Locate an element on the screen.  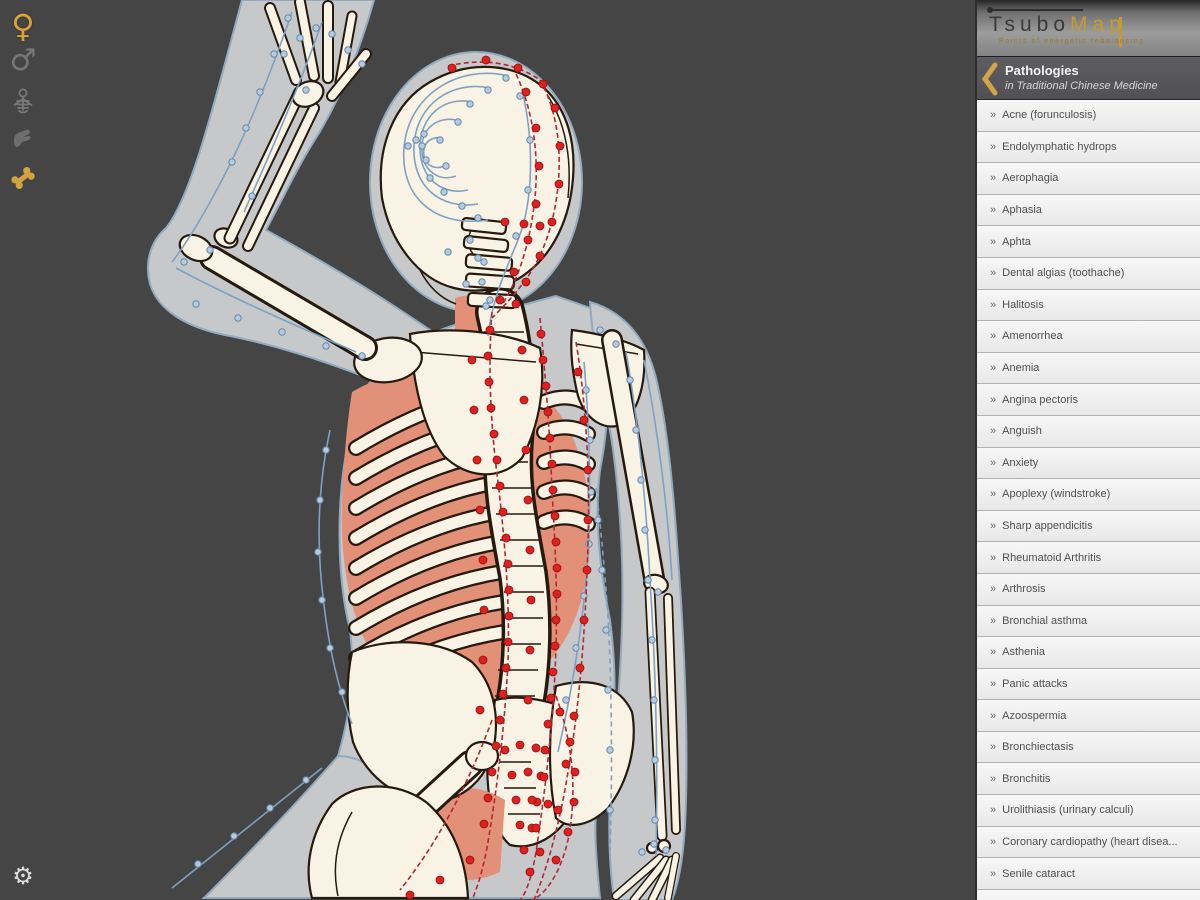
hand-icon is located at coordinates (22, 138).